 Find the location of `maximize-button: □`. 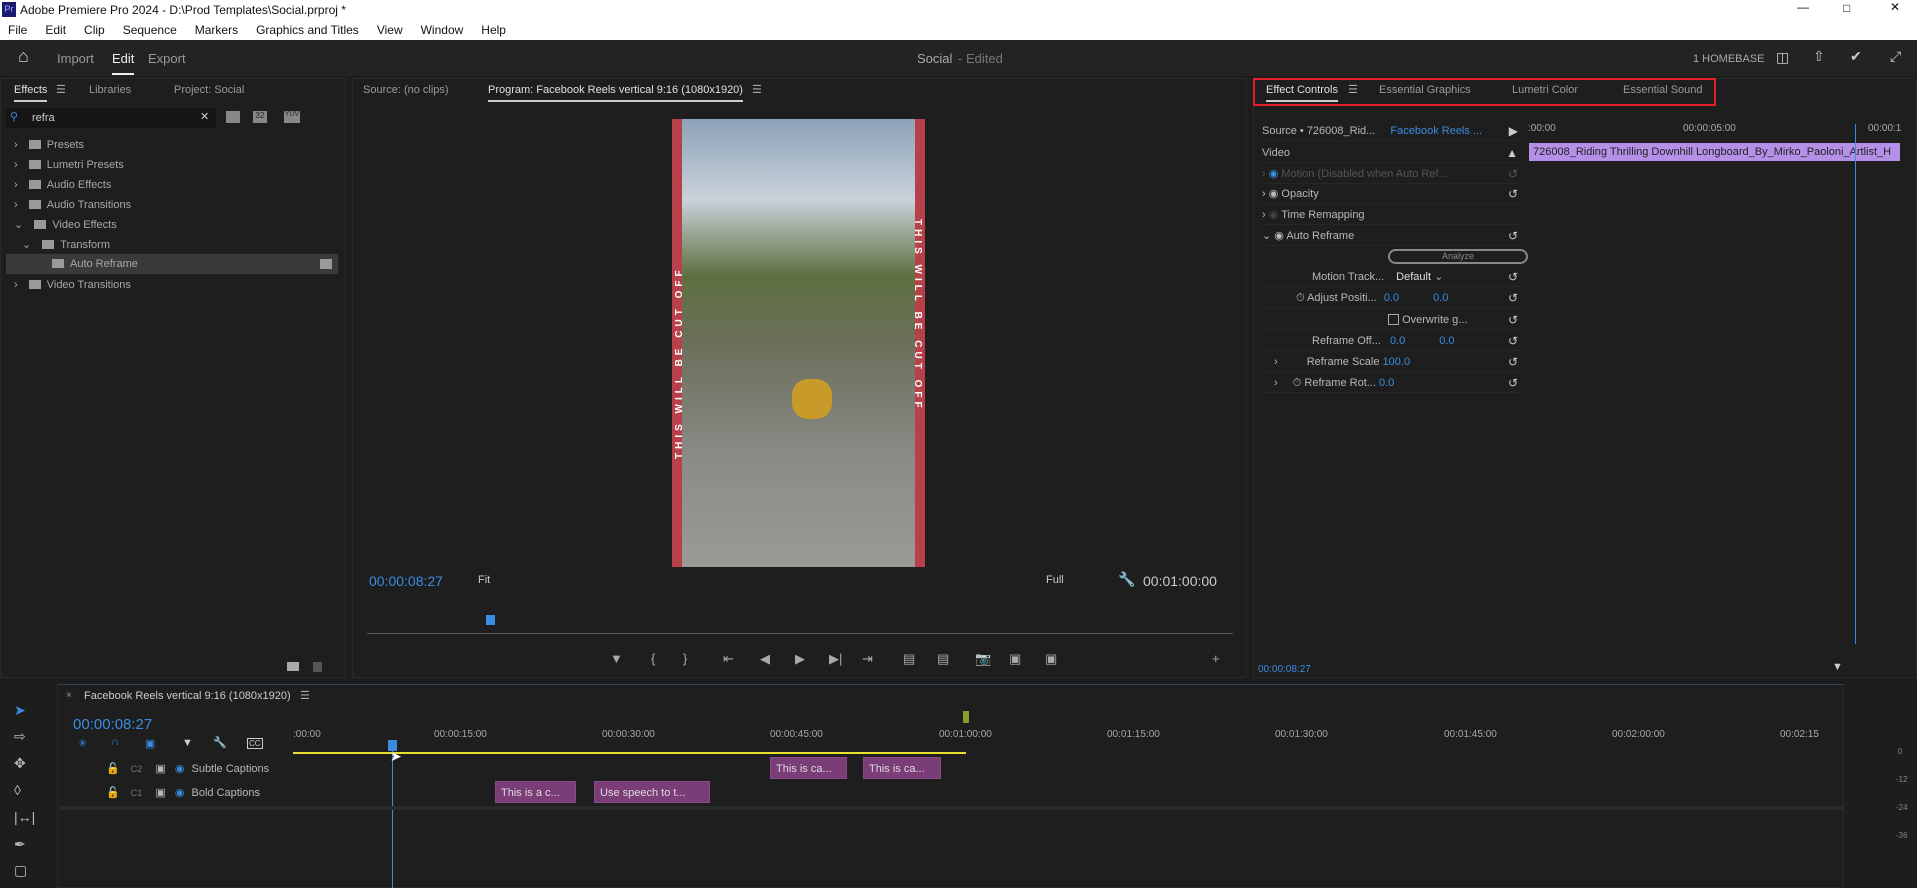

maximize-button: □ is located at coordinates (1846, 8).